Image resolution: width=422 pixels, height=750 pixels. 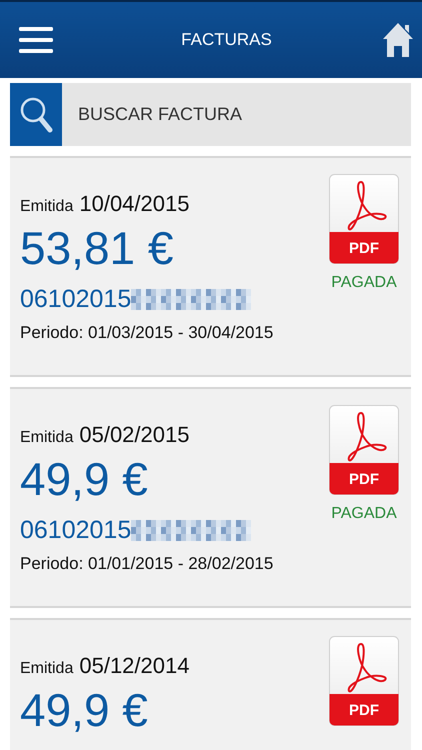 I want to click on home-icon, so click(x=398, y=40).